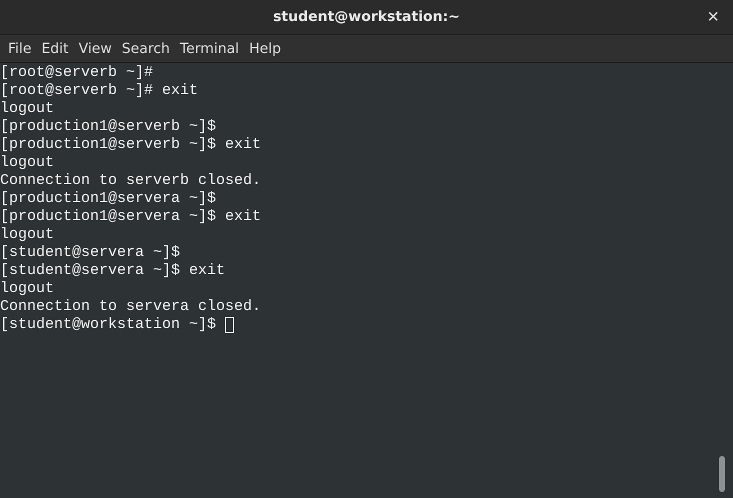  I want to click on terminal-line: [production1@servera ~]$, so click(108, 199).